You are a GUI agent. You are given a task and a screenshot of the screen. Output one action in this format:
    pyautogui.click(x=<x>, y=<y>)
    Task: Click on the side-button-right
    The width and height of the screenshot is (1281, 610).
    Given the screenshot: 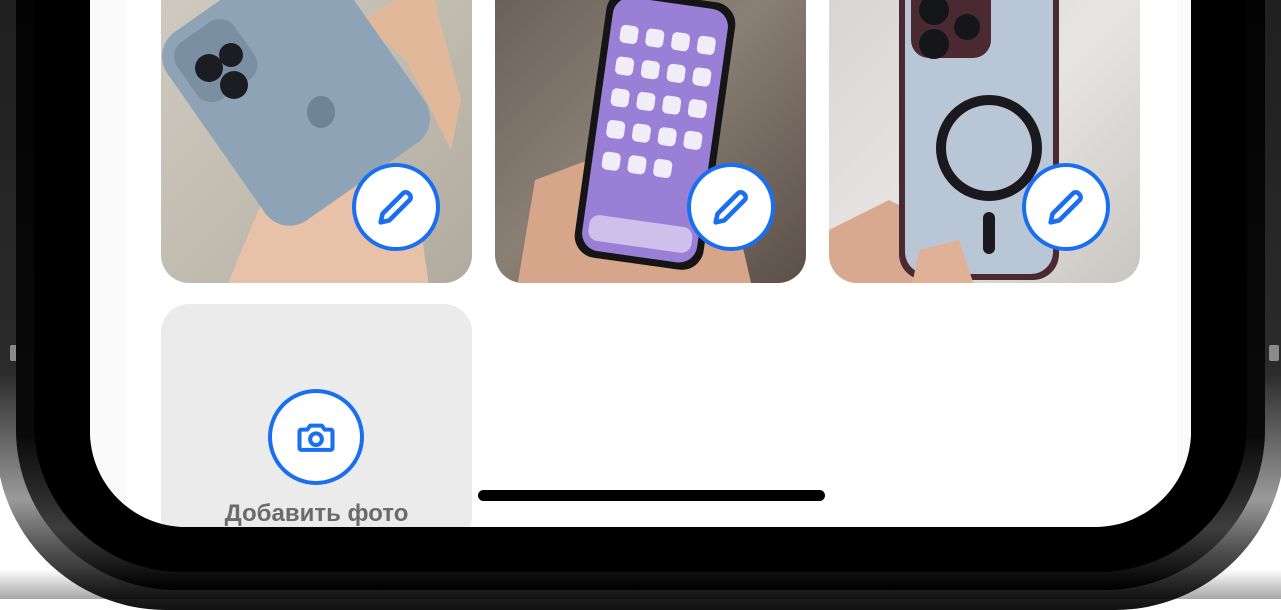 What is the action you would take?
    pyautogui.click(x=1274, y=353)
    